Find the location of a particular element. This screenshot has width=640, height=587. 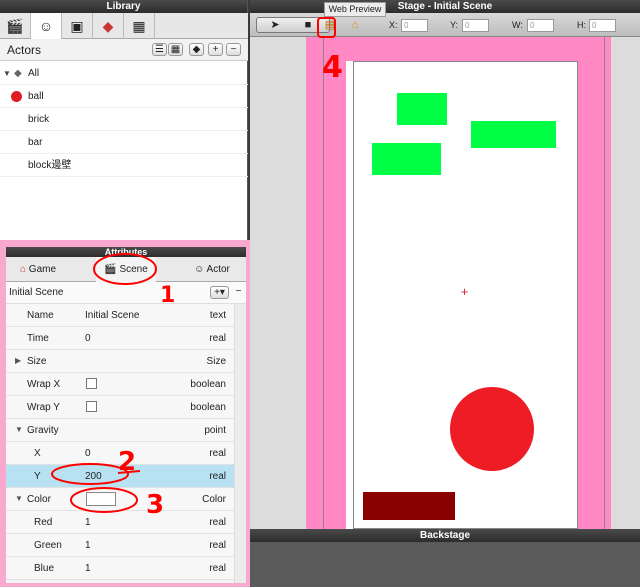

attributes-tabs: ⌂ Game 🎬 Scene ☺ Actor is located at coordinates (126, 269).